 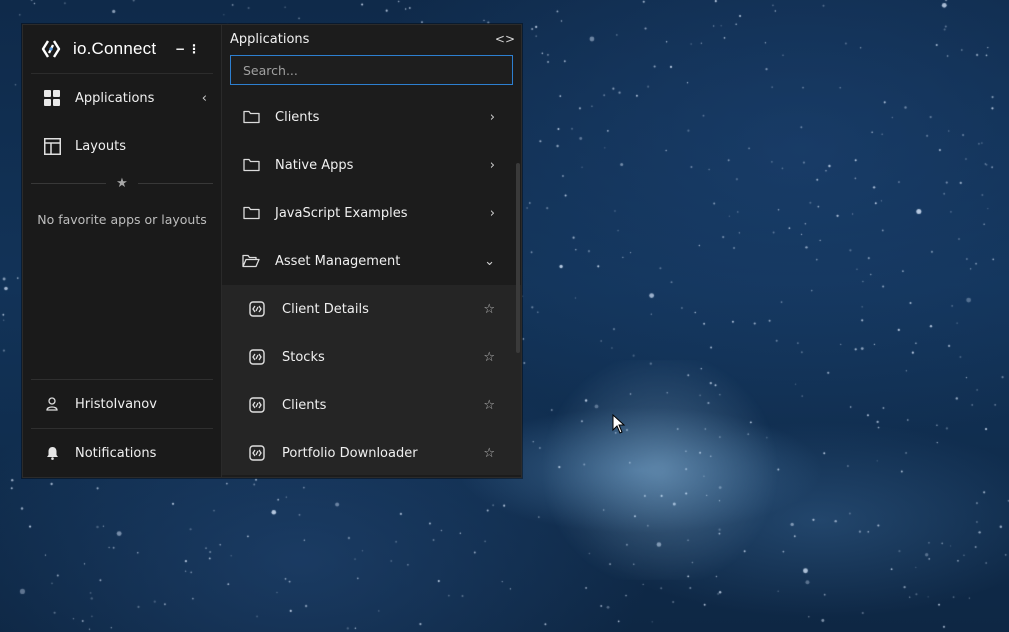 What do you see at coordinates (116, 453) in the screenshot?
I see `notifications-label: Notifications` at bounding box center [116, 453].